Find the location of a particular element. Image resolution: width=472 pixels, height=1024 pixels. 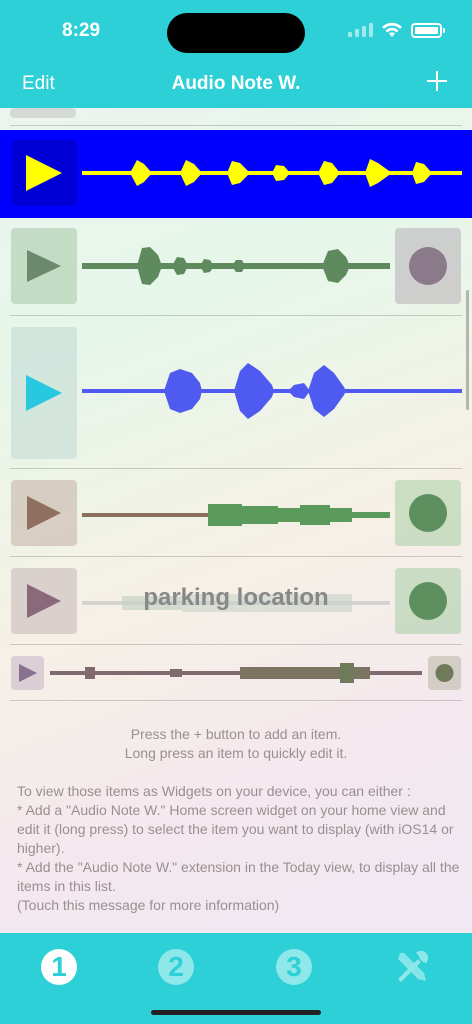

navigation-bar: 8:29 Edit Audio Note W. is located at coordinates (236, 54).